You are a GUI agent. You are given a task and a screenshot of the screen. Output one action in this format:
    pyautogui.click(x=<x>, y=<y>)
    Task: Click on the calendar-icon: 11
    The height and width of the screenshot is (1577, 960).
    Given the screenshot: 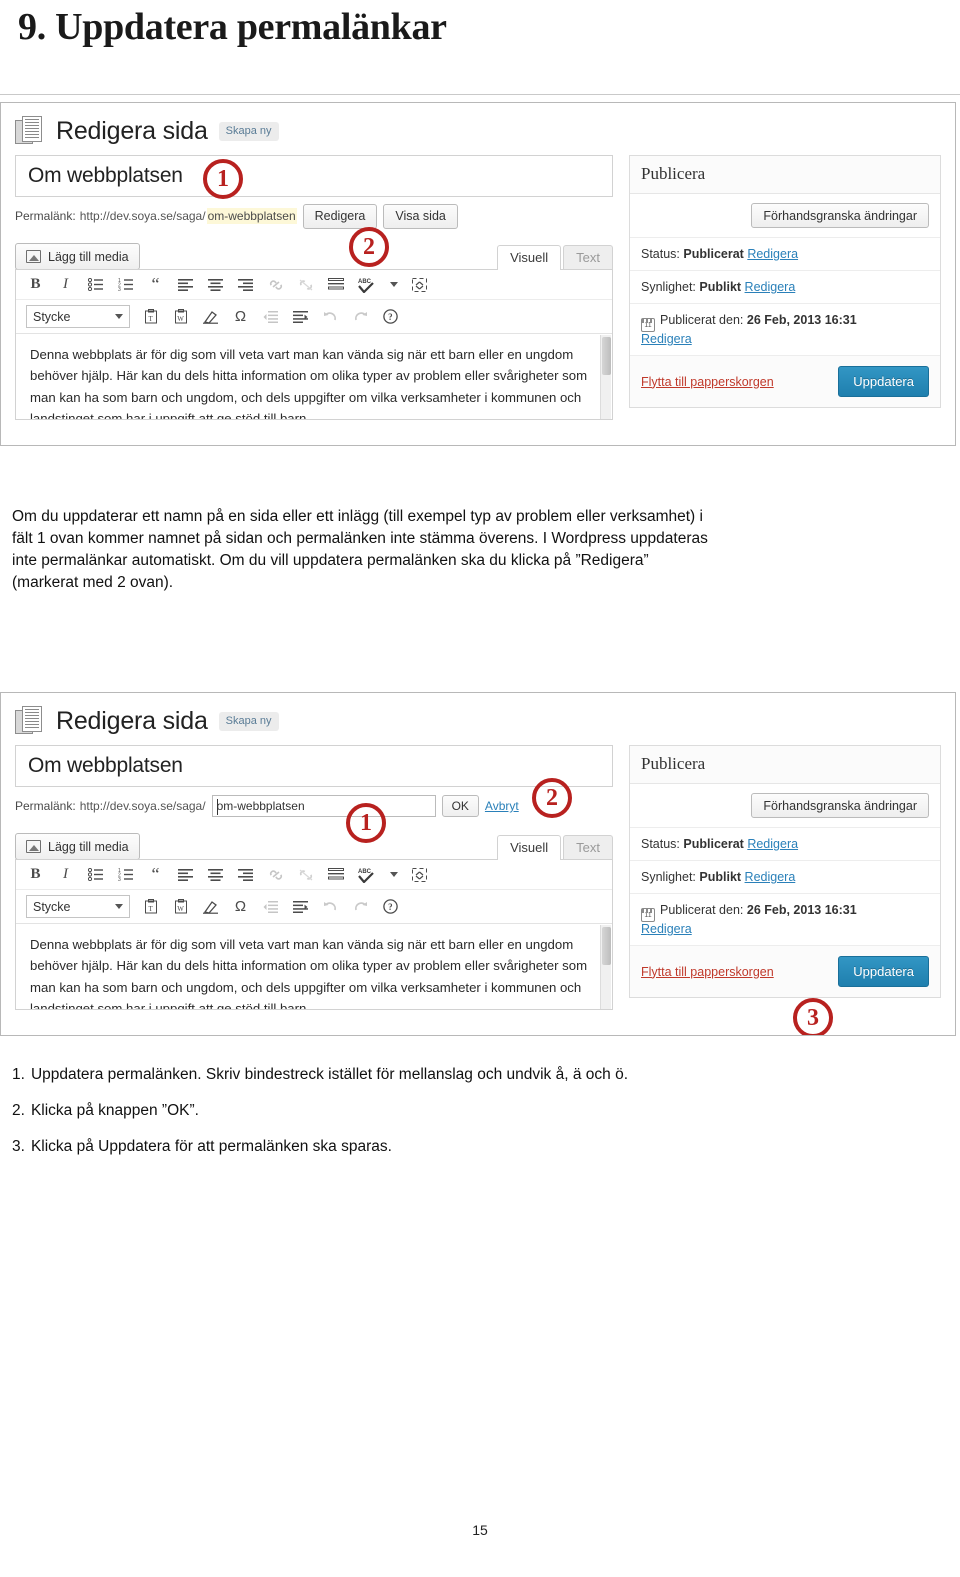 What is the action you would take?
    pyautogui.click(x=648, y=915)
    